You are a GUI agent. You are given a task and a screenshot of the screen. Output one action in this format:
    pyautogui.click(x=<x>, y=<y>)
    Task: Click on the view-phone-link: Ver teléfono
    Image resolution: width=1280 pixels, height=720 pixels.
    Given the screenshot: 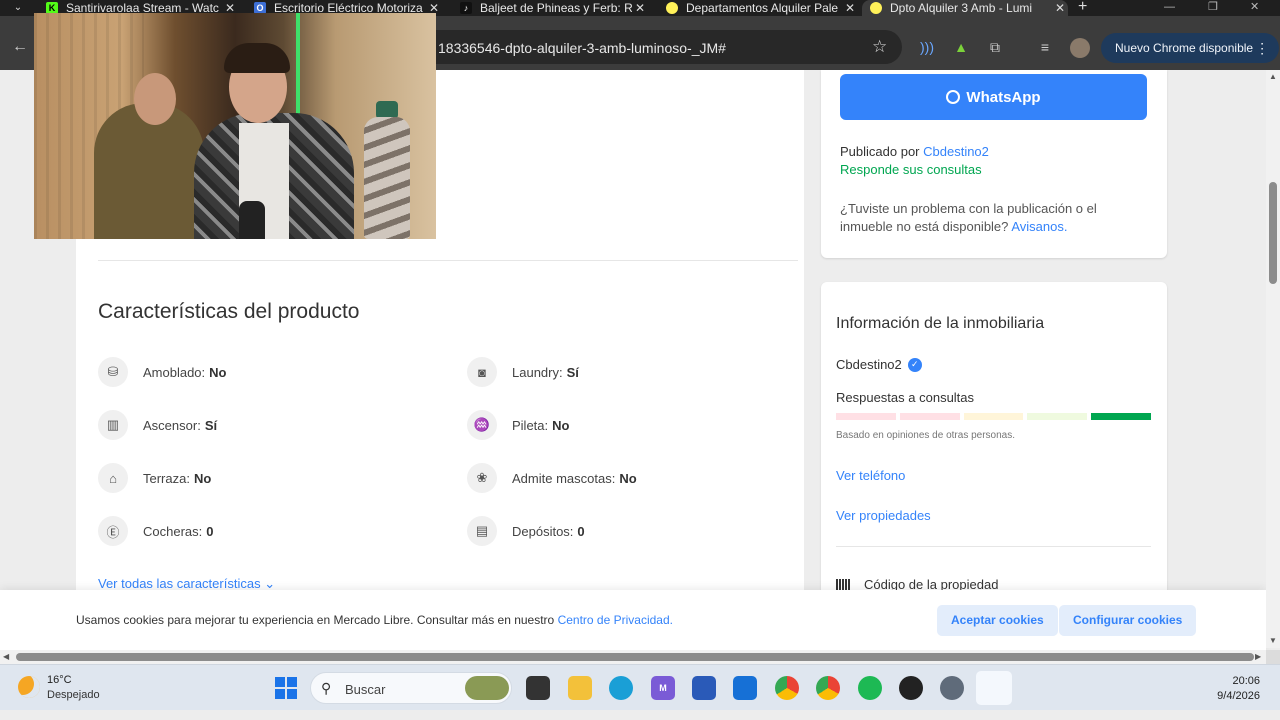 What is the action you would take?
    pyautogui.click(x=870, y=475)
    